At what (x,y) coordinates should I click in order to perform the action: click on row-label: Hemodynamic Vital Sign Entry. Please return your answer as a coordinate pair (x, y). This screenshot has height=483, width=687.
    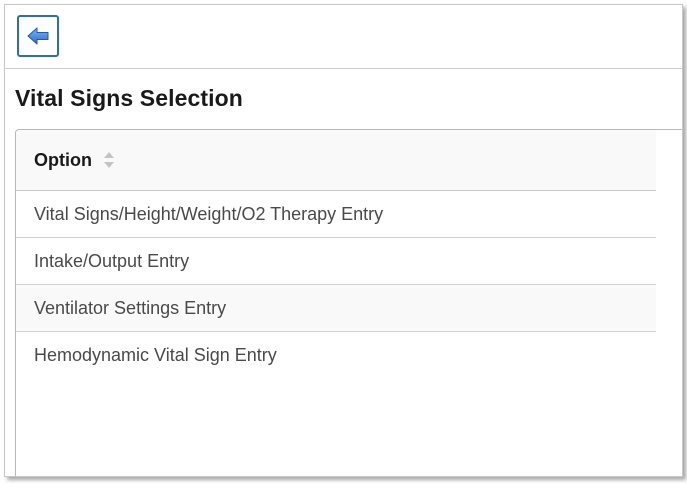
    Looking at the image, I should click on (155, 355).